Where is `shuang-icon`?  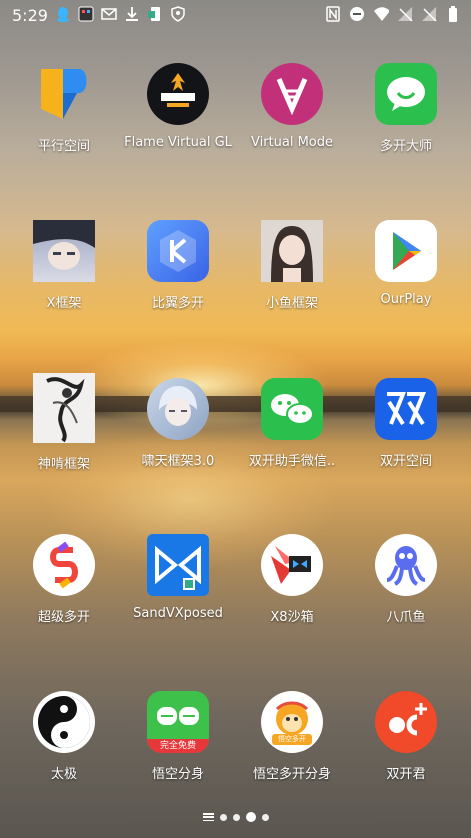
shuang-icon is located at coordinates (406, 409).